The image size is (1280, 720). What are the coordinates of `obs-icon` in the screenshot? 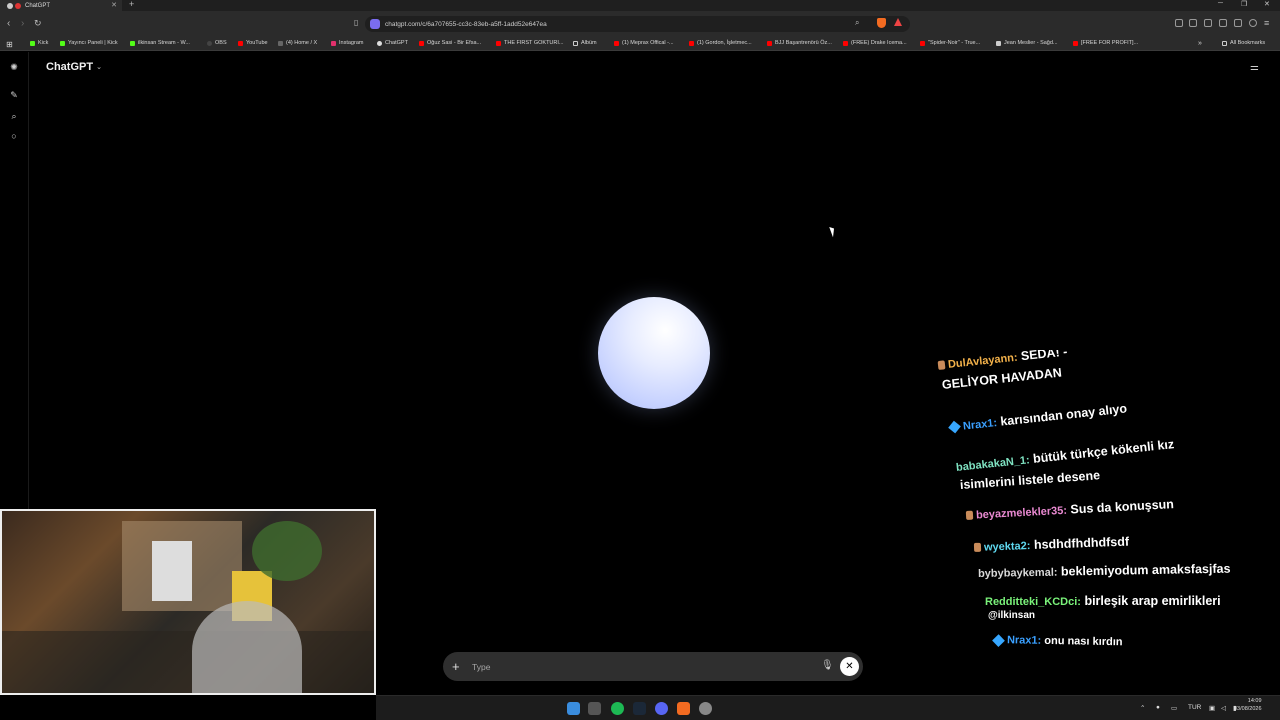 It's located at (705, 708).